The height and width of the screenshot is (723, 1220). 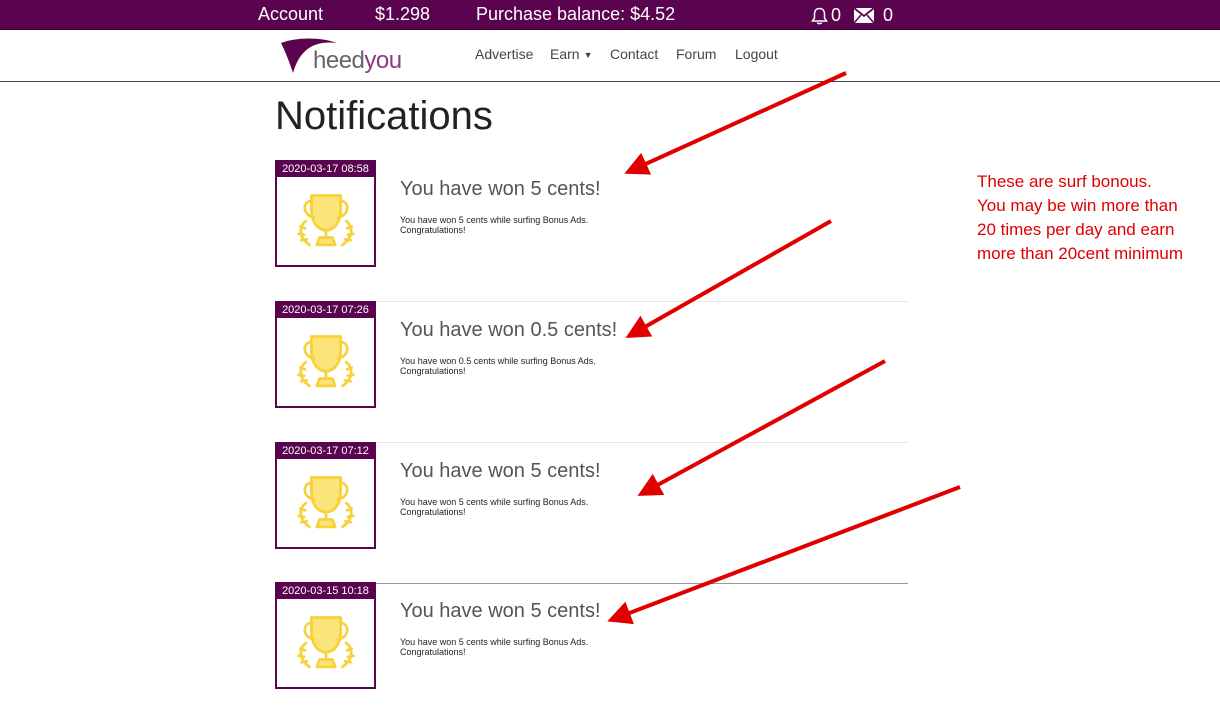 What do you see at coordinates (504, 54) in the screenshot?
I see `nav-advertise: Advertise` at bounding box center [504, 54].